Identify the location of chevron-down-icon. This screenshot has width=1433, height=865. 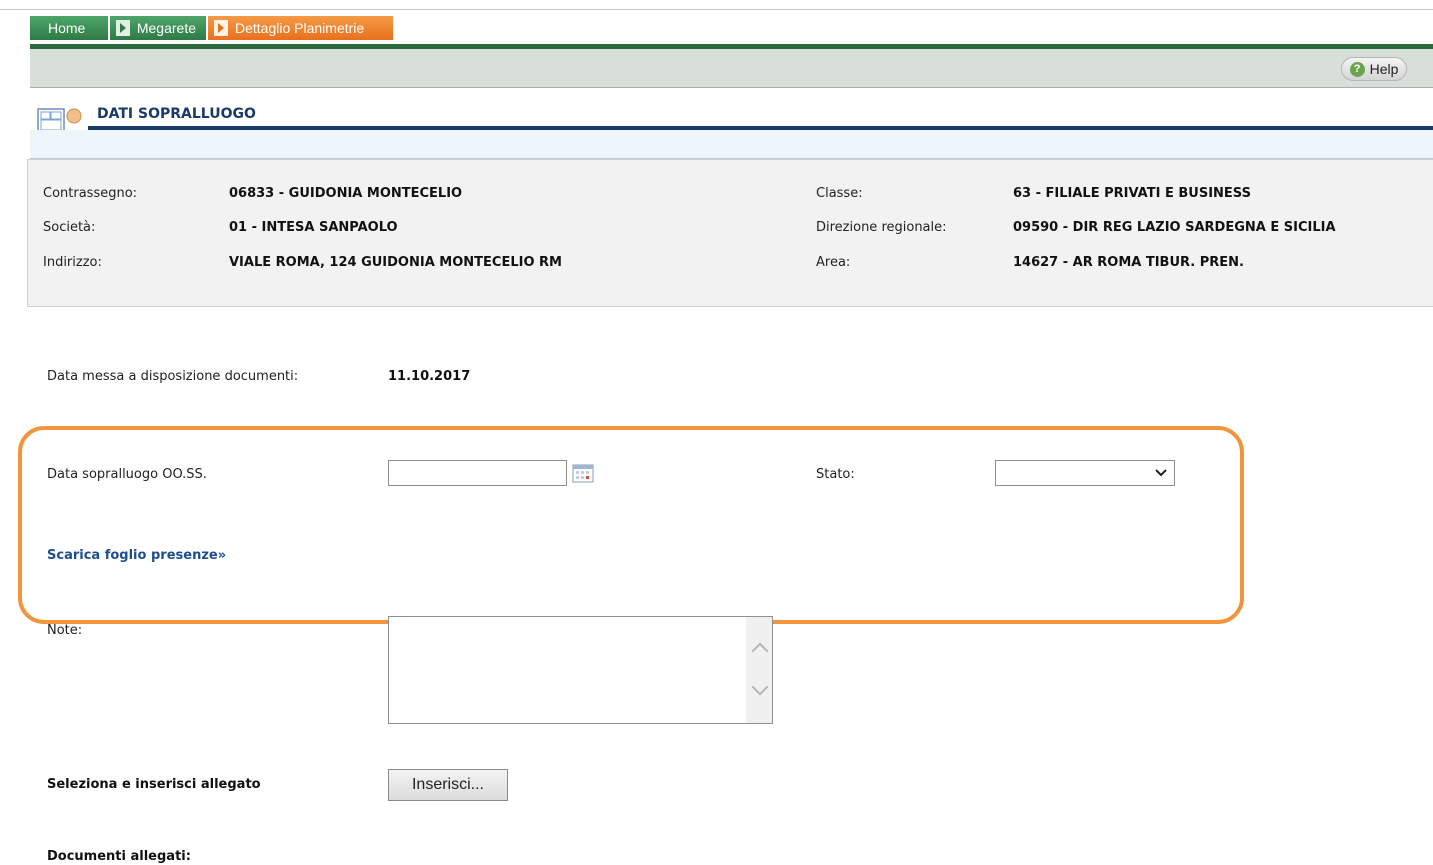
(1161, 473).